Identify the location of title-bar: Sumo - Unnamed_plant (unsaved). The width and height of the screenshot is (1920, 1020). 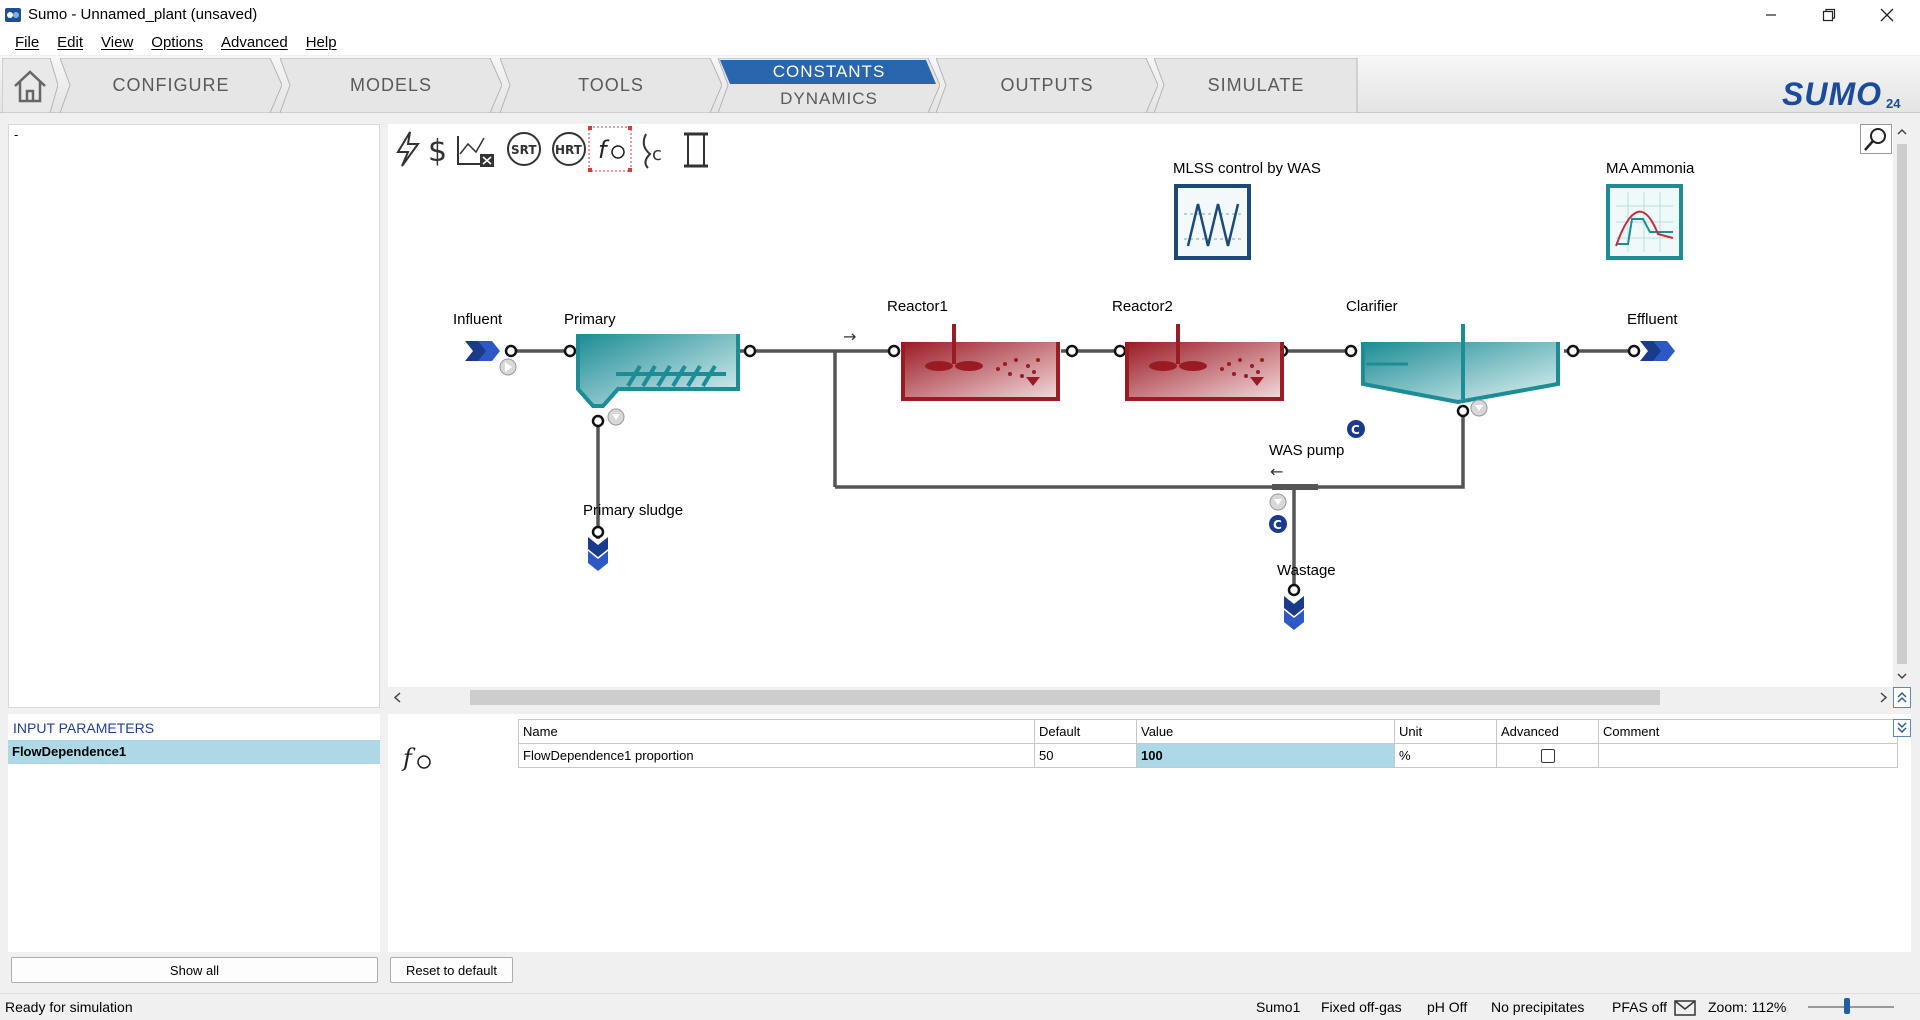
(960, 14).